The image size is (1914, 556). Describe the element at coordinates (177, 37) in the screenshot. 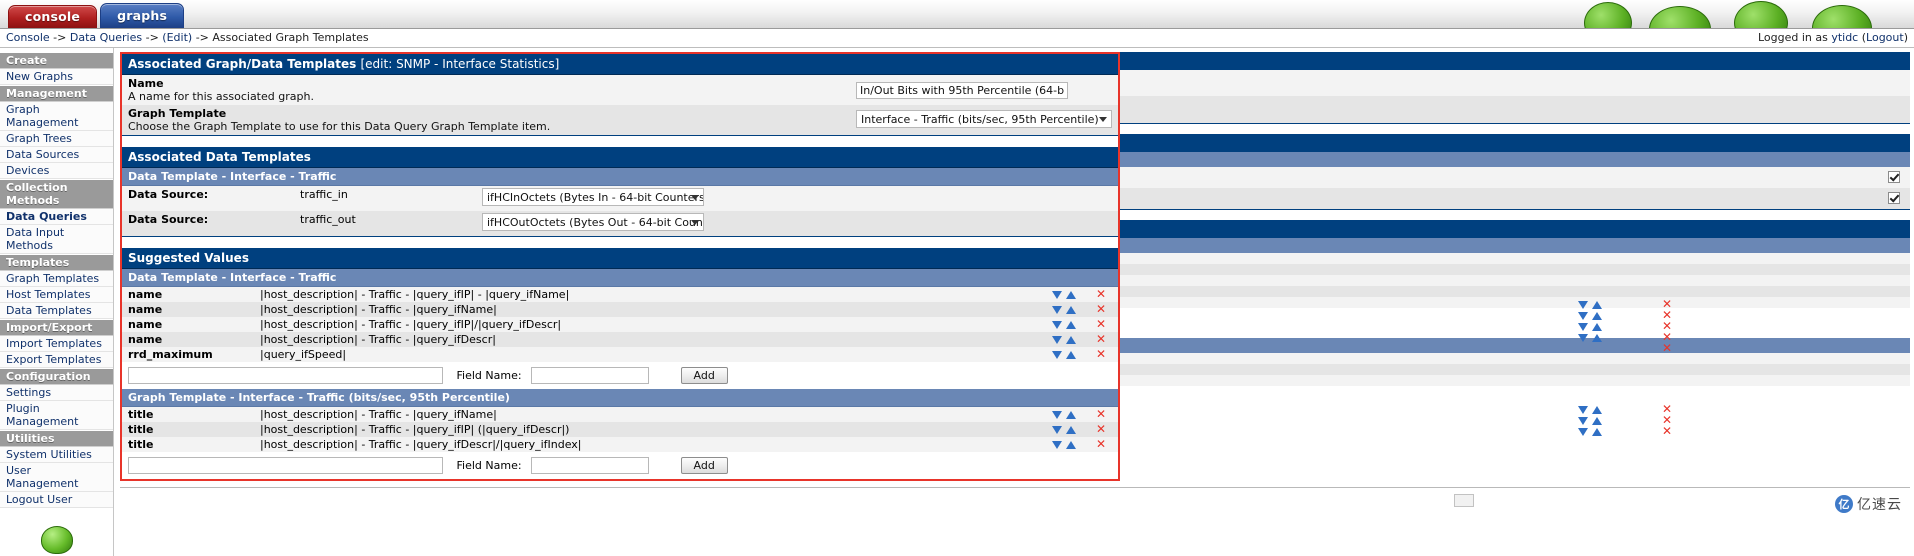

I see `breadcrumb-item-edit: (Edit)` at that location.